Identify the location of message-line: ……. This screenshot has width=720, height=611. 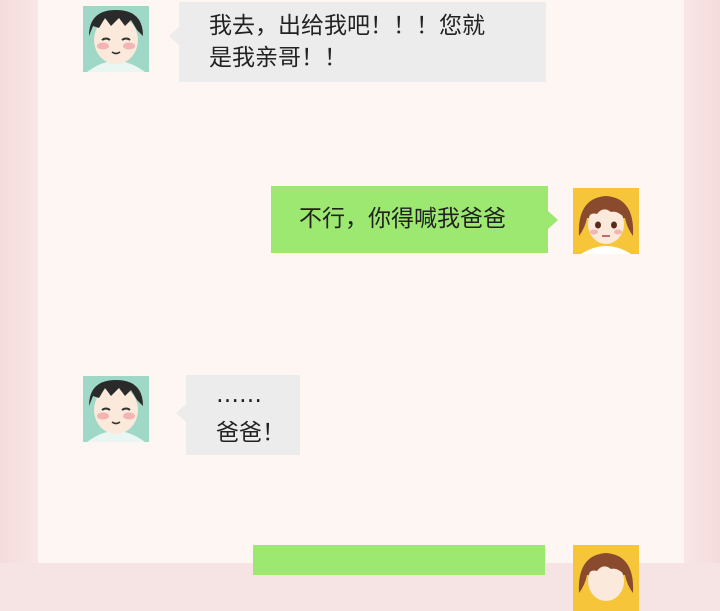
(239, 395).